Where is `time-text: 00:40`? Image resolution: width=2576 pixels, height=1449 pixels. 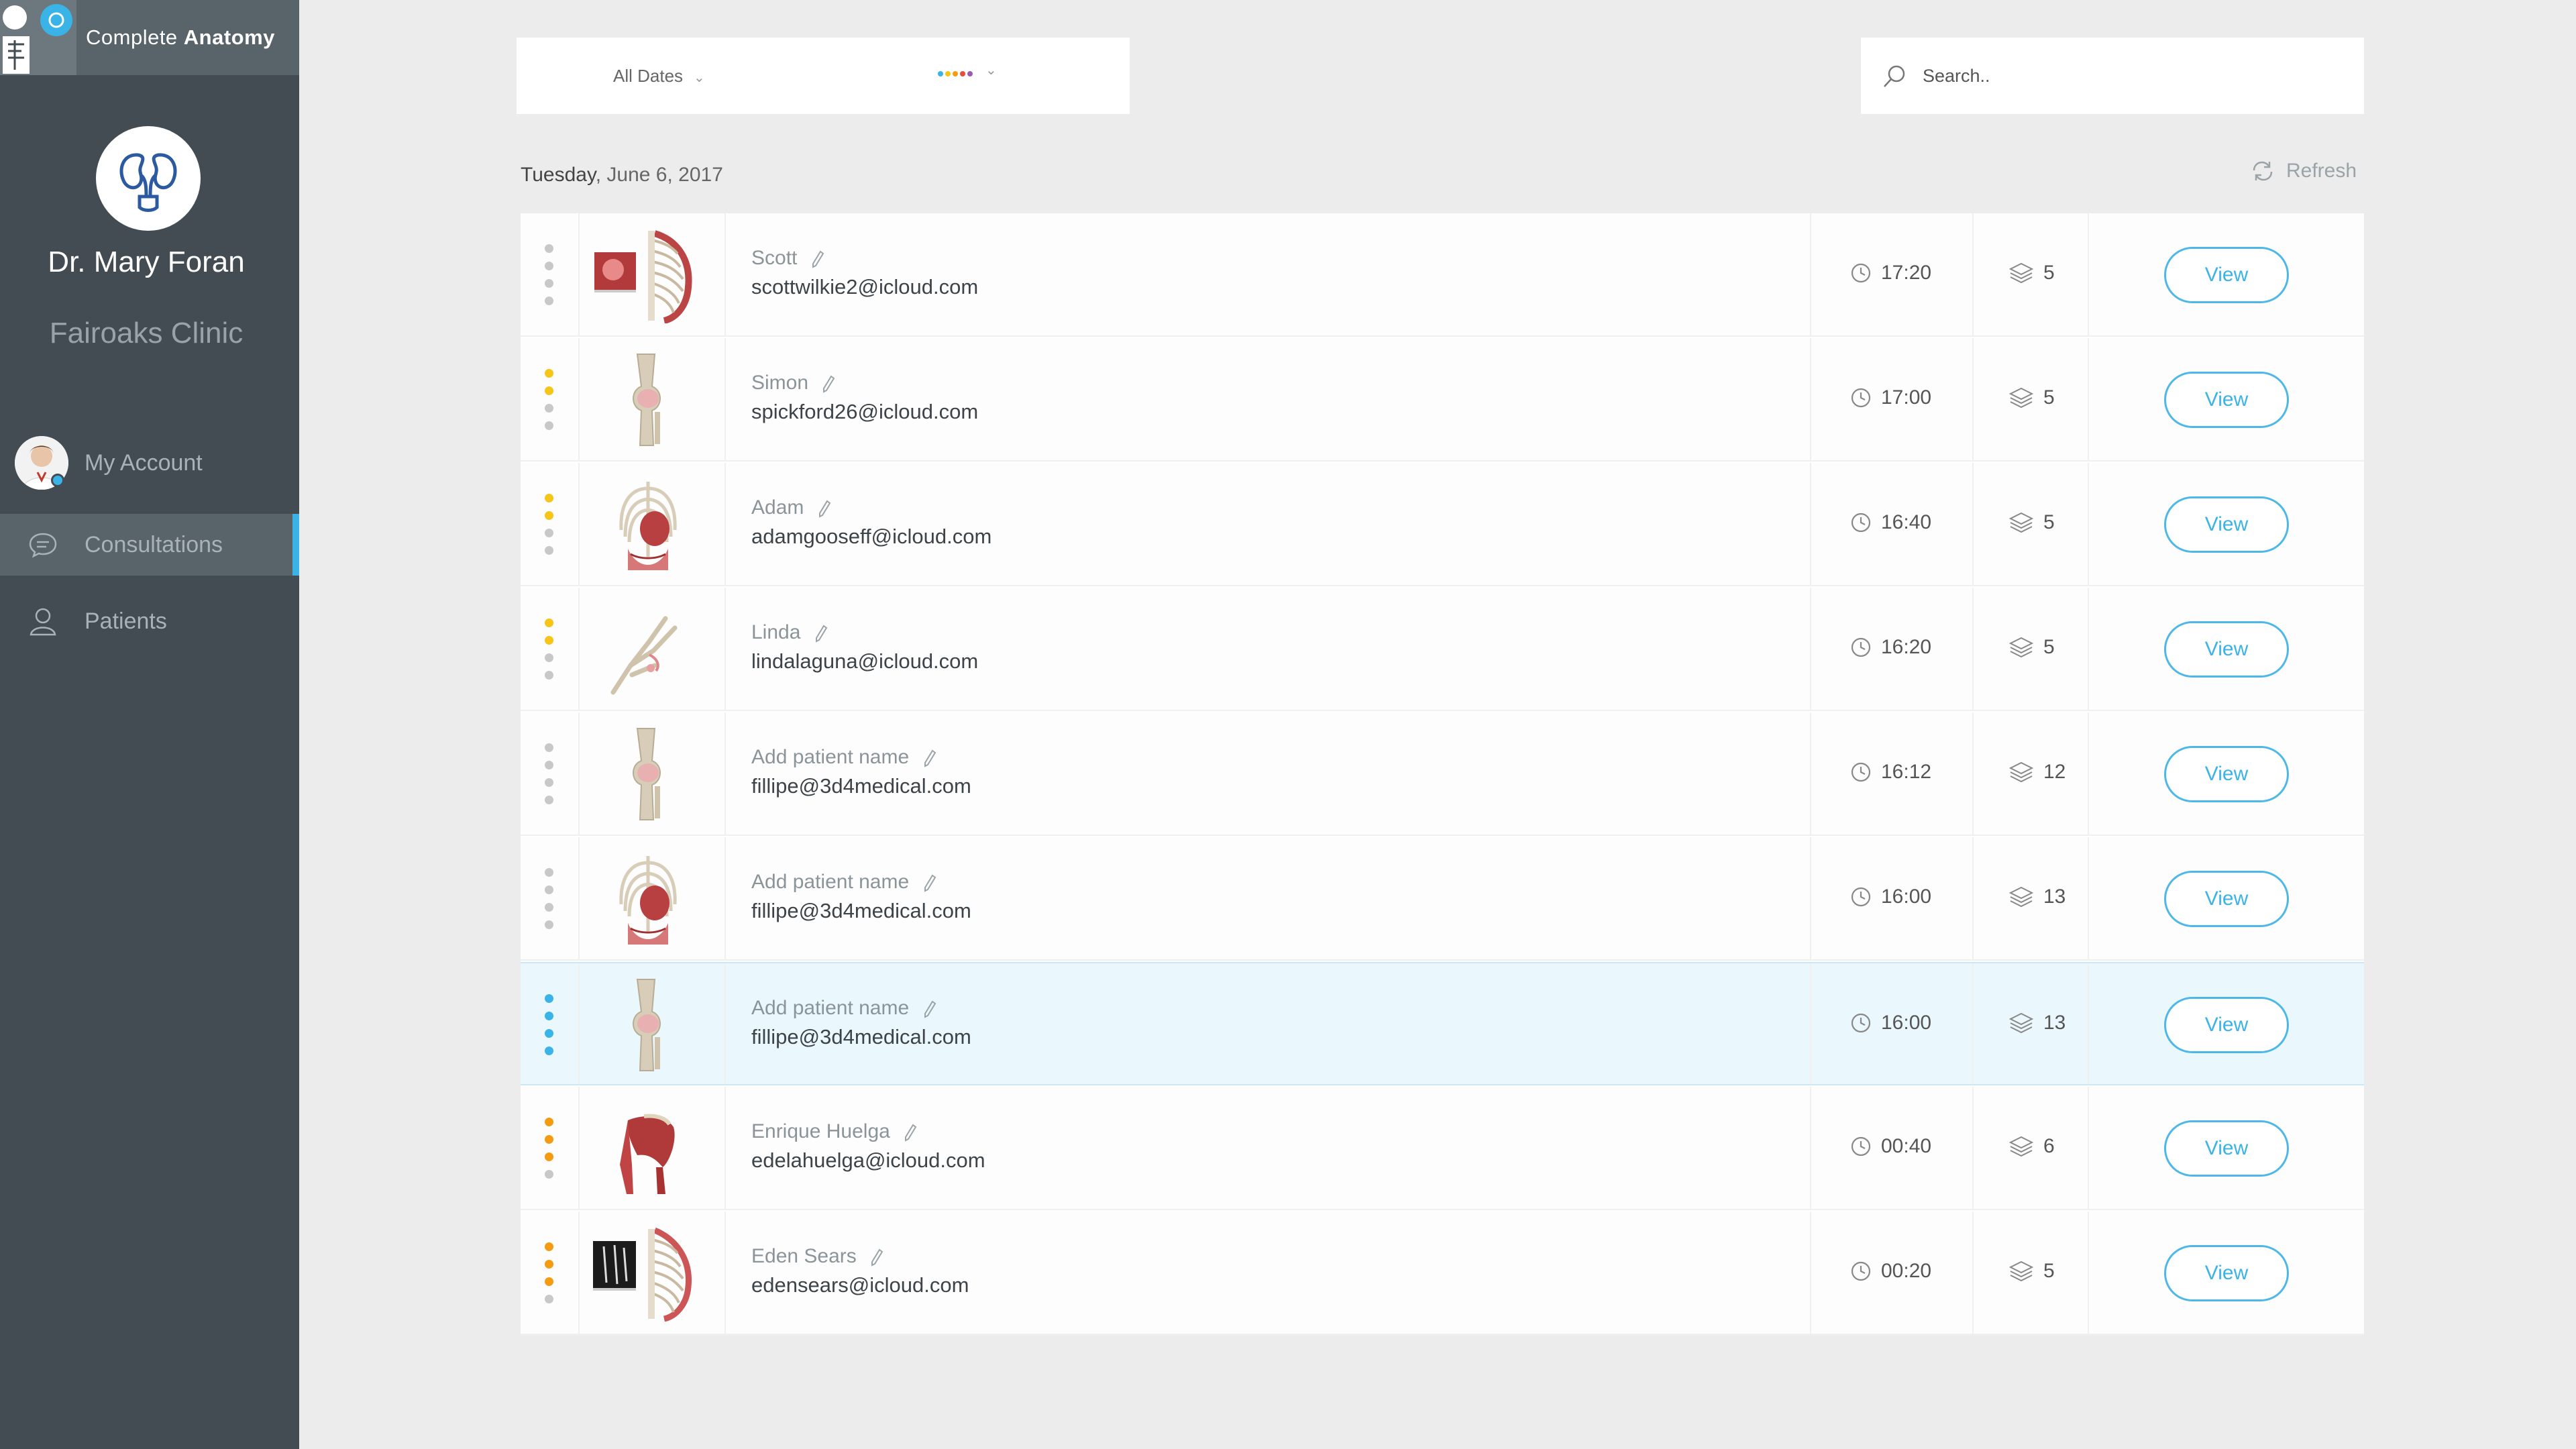
time-text: 00:40 is located at coordinates (1906, 1146).